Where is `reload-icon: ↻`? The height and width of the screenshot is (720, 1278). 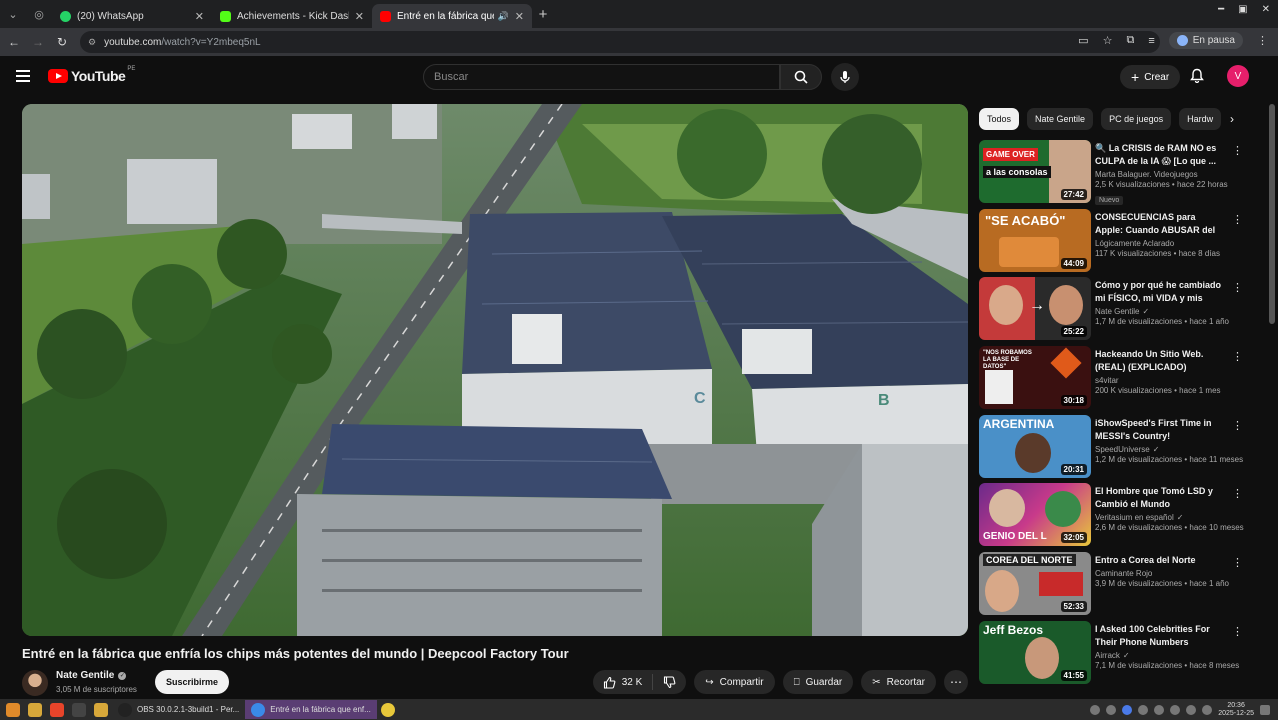 reload-icon: ↻ is located at coordinates (62, 42).